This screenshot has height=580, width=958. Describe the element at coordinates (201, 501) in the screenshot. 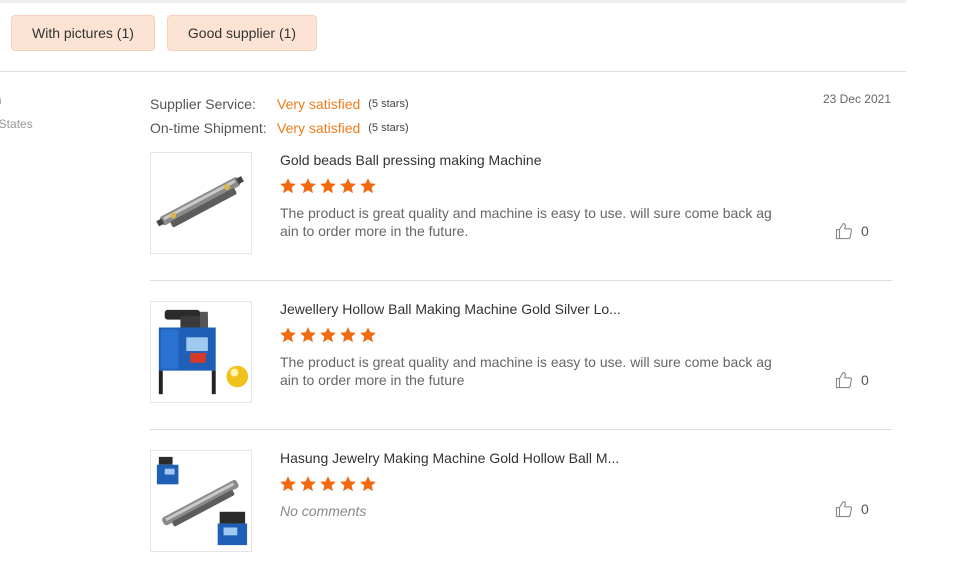

I see `jewelry-machine-set-image` at that location.